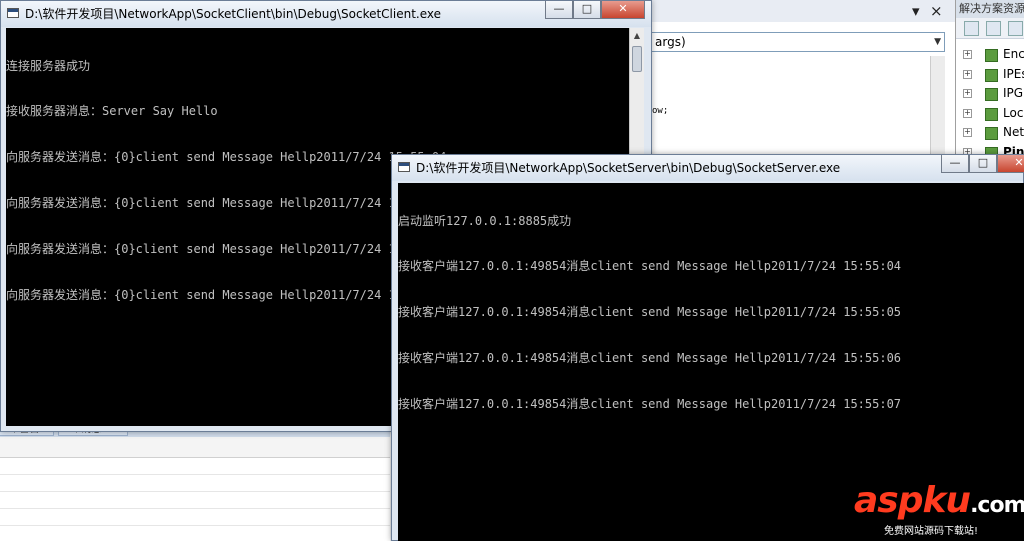  I want to click on console-line: 连接服务器成功, so click(48, 65).